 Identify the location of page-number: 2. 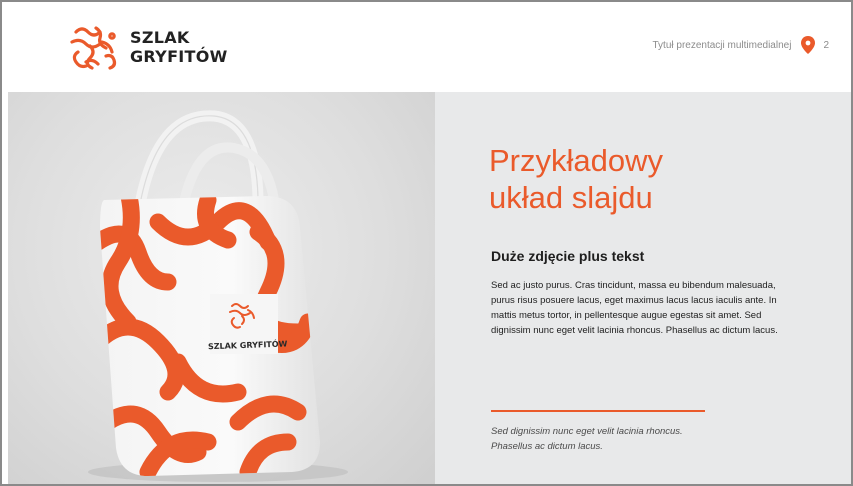
(826, 45).